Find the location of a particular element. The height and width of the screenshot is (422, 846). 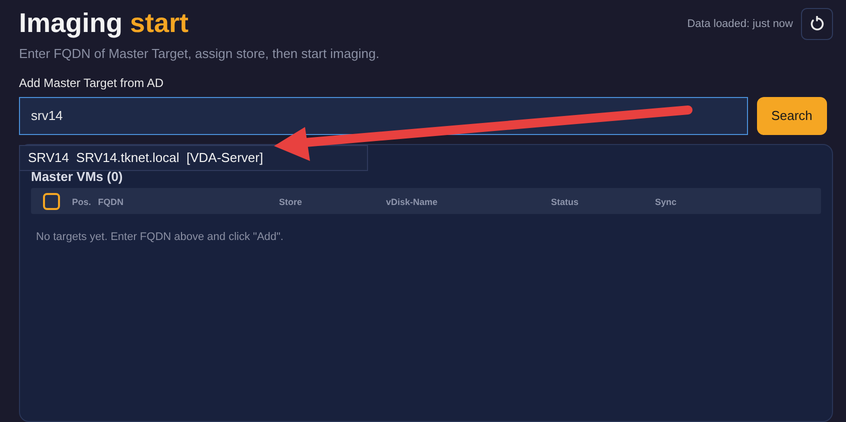

column-header: Status is located at coordinates (565, 202).